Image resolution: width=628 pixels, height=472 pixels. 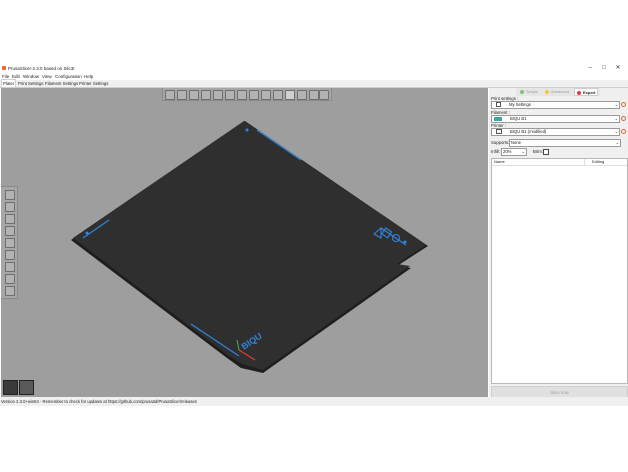 What do you see at coordinates (242, 95) in the screenshot?
I see `add-instance-icon` at bounding box center [242, 95].